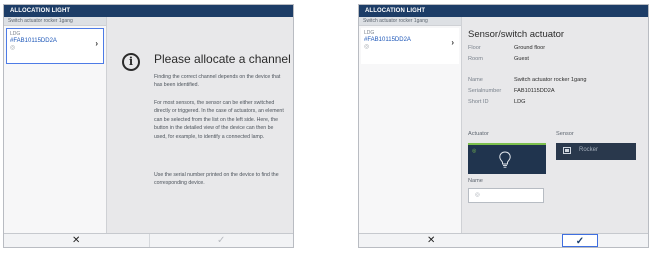 Image resolution: width=651 pixels, height=253 pixels. What do you see at coordinates (478, 134) in the screenshot?
I see `actuator-label: Actuator` at bounding box center [478, 134].